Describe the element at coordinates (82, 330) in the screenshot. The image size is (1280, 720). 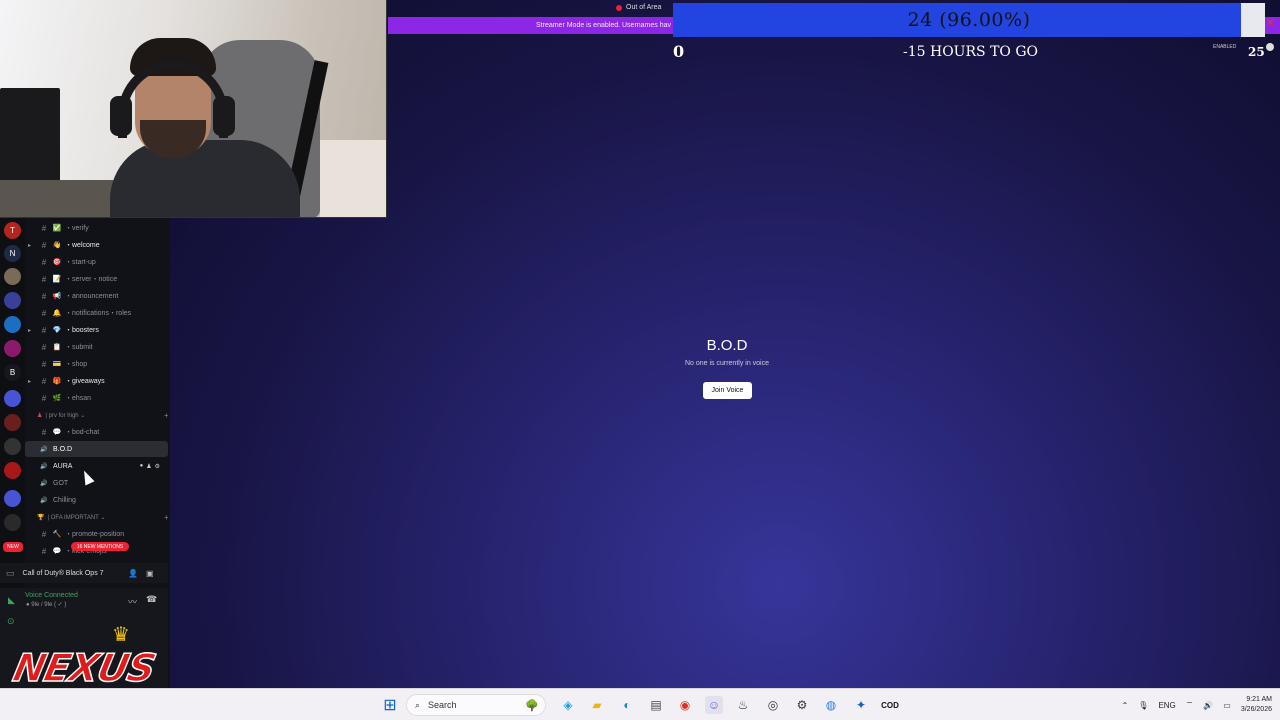
I see `channel-label: ・boosters` at that location.